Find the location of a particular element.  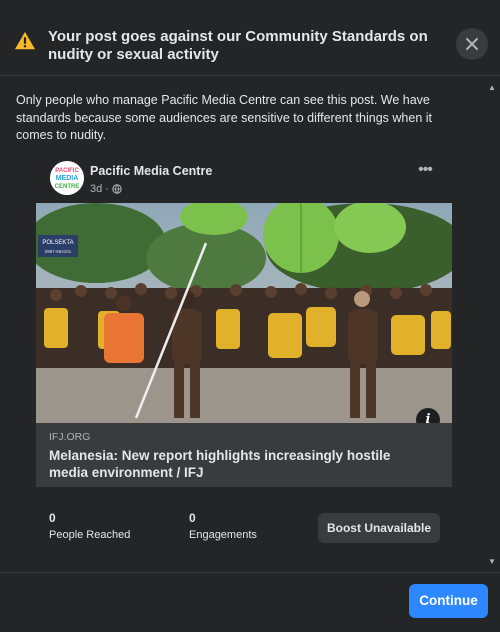

avatar-text-2: MEDIA is located at coordinates (67, 178).